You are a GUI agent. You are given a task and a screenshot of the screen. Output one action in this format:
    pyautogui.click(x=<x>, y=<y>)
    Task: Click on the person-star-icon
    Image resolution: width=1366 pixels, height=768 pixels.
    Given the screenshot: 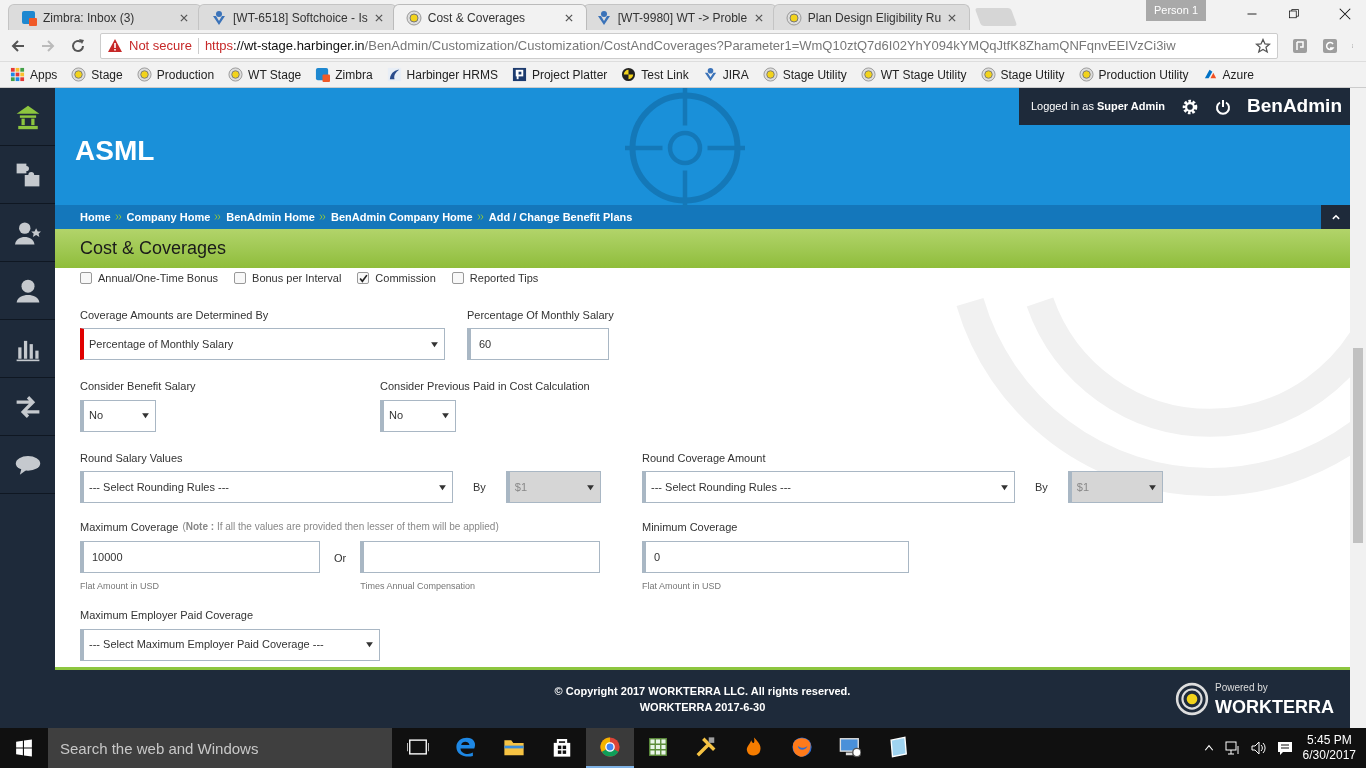 What is the action you would take?
    pyautogui.click(x=27, y=232)
    